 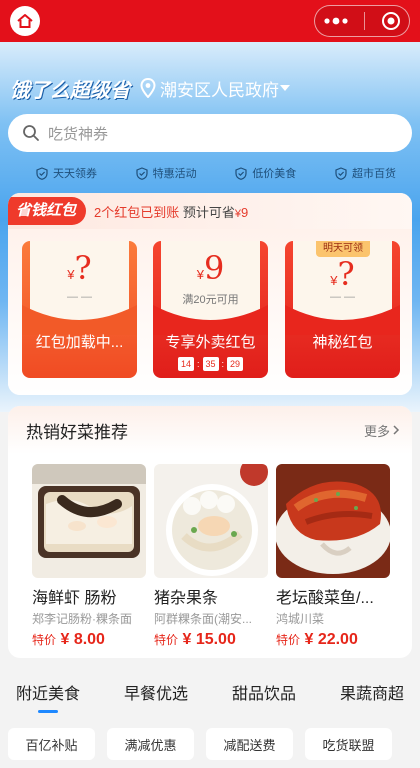 I want to click on tab-desserts: 甜品饮品, so click(x=264, y=692).